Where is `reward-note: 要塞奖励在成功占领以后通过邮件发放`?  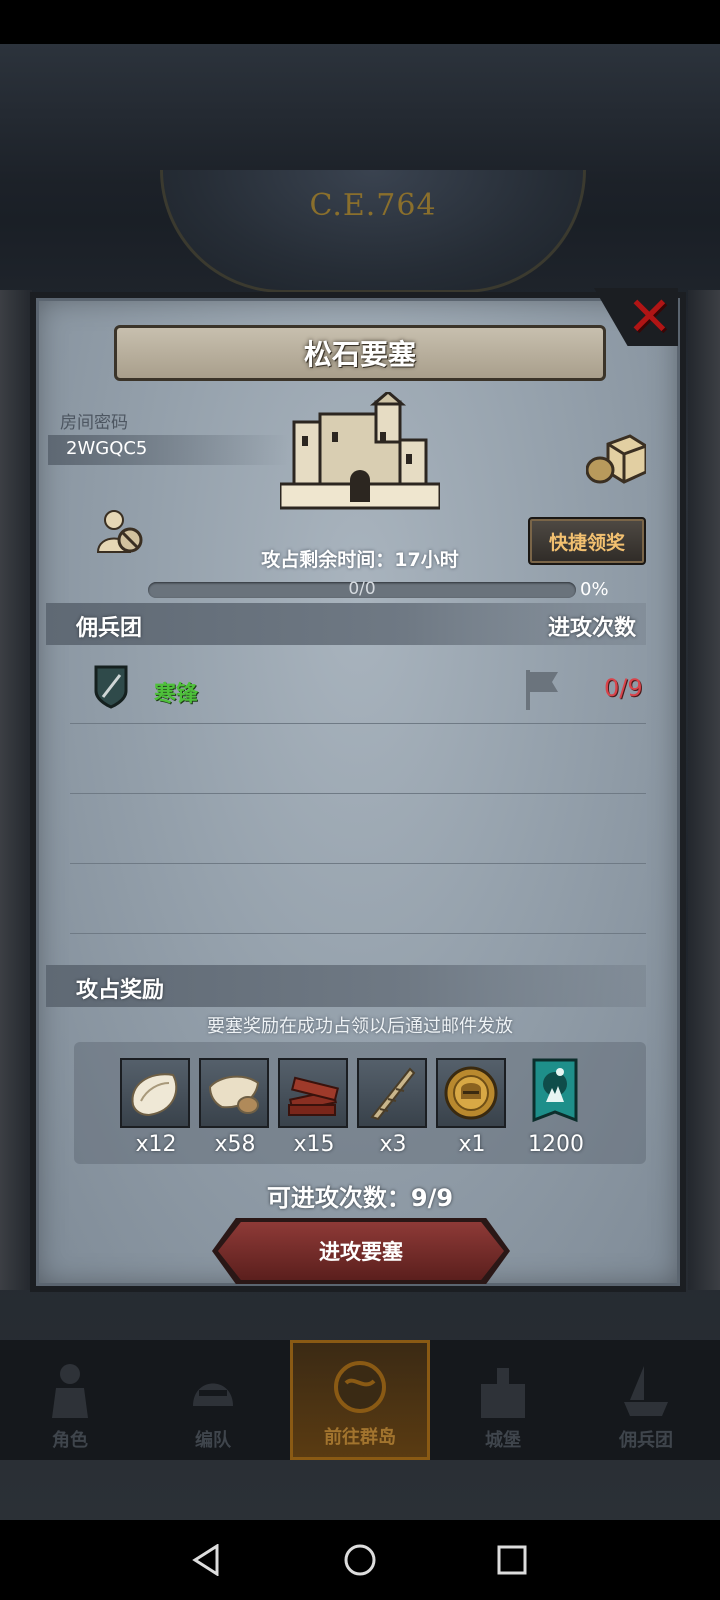
reward-note: 要塞奖励在成功占领以后通过邮件发放 is located at coordinates (360, 1026).